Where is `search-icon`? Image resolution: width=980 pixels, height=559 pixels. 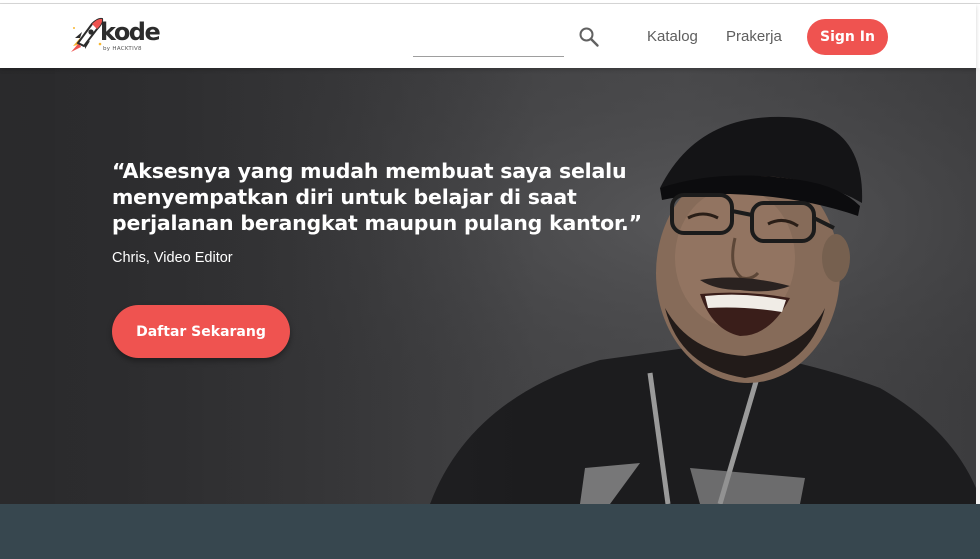
search-icon is located at coordinates (589, 37).